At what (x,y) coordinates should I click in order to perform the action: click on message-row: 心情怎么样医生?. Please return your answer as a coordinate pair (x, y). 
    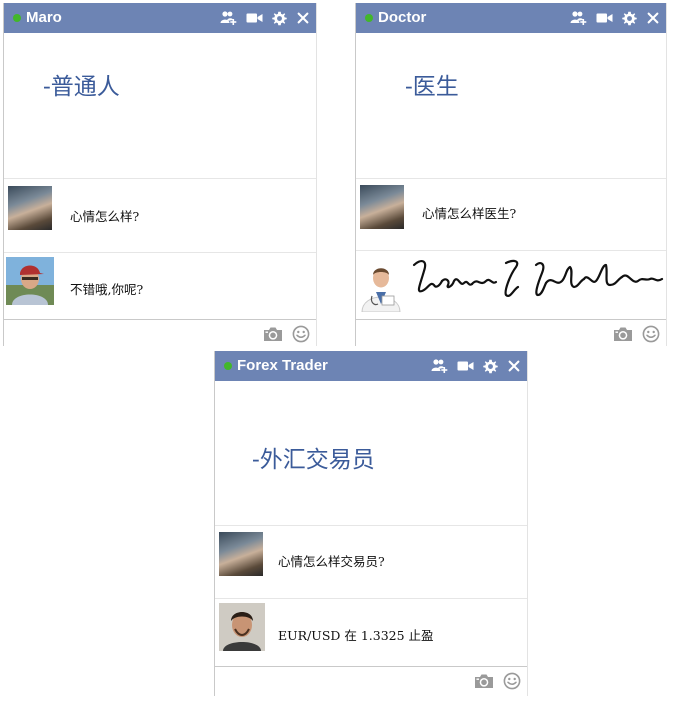
    Looking at the image, I should click on (511, 214).